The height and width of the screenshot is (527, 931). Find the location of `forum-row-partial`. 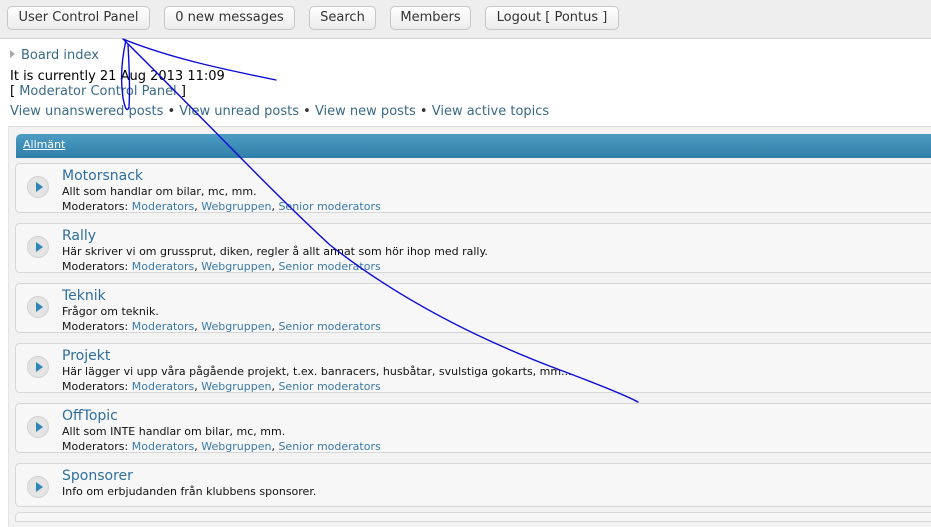

forum-row-partial is located at coordinates (473, 517).